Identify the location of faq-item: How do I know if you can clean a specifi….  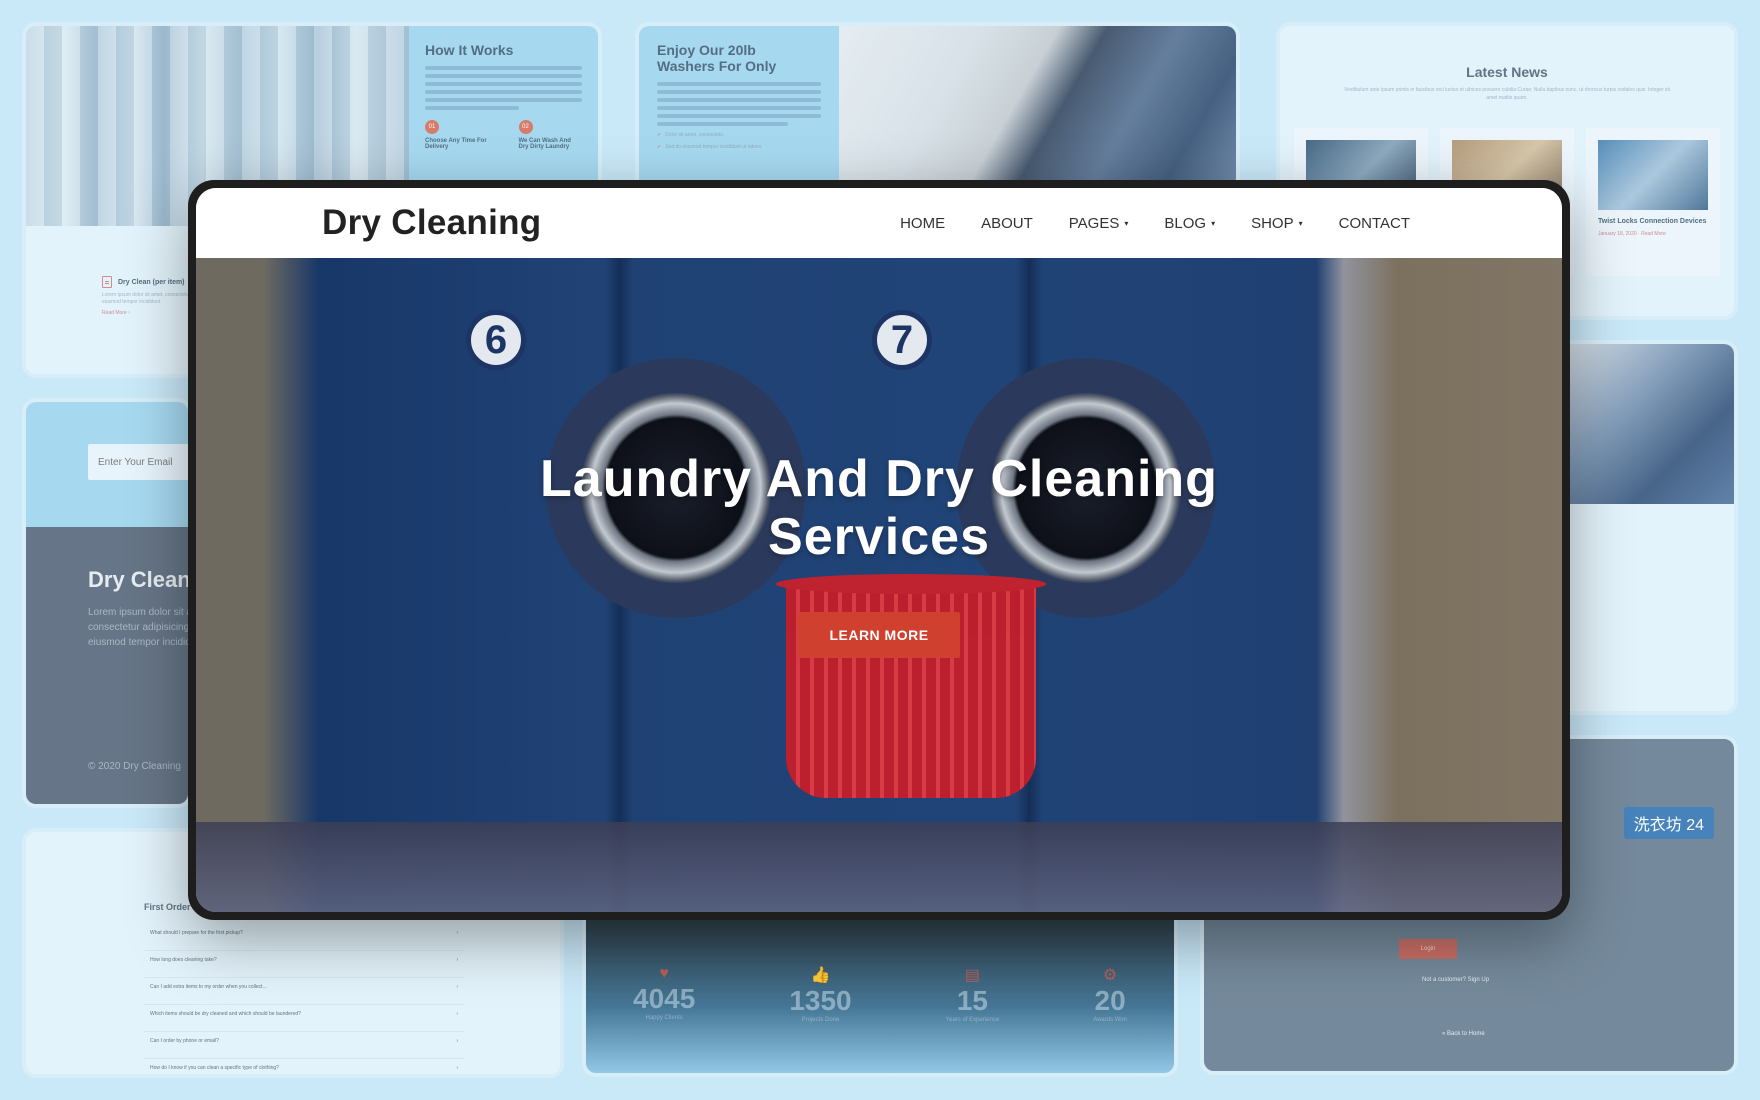
(304, 1066).